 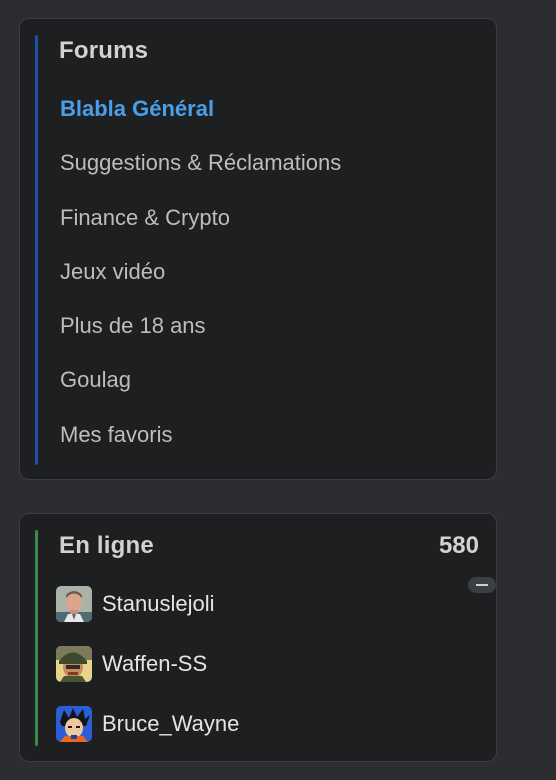 What do you see at coordinates (200, 119) in the screenshot?
I see `forum-link-blabla-general: Blabla Général` at bounding box center [200, 119].